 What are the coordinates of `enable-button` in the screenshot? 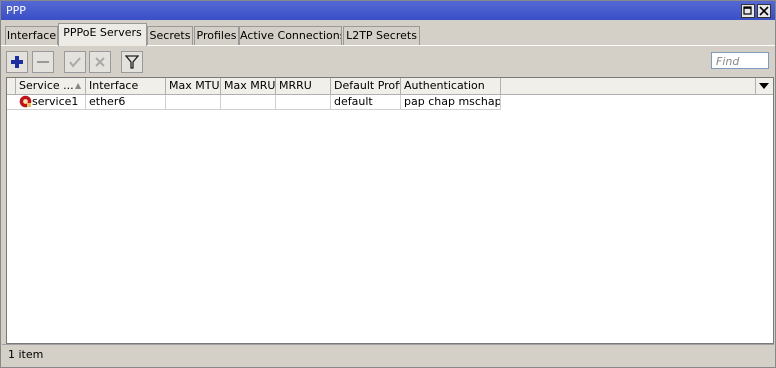 It's located at (75, 62).